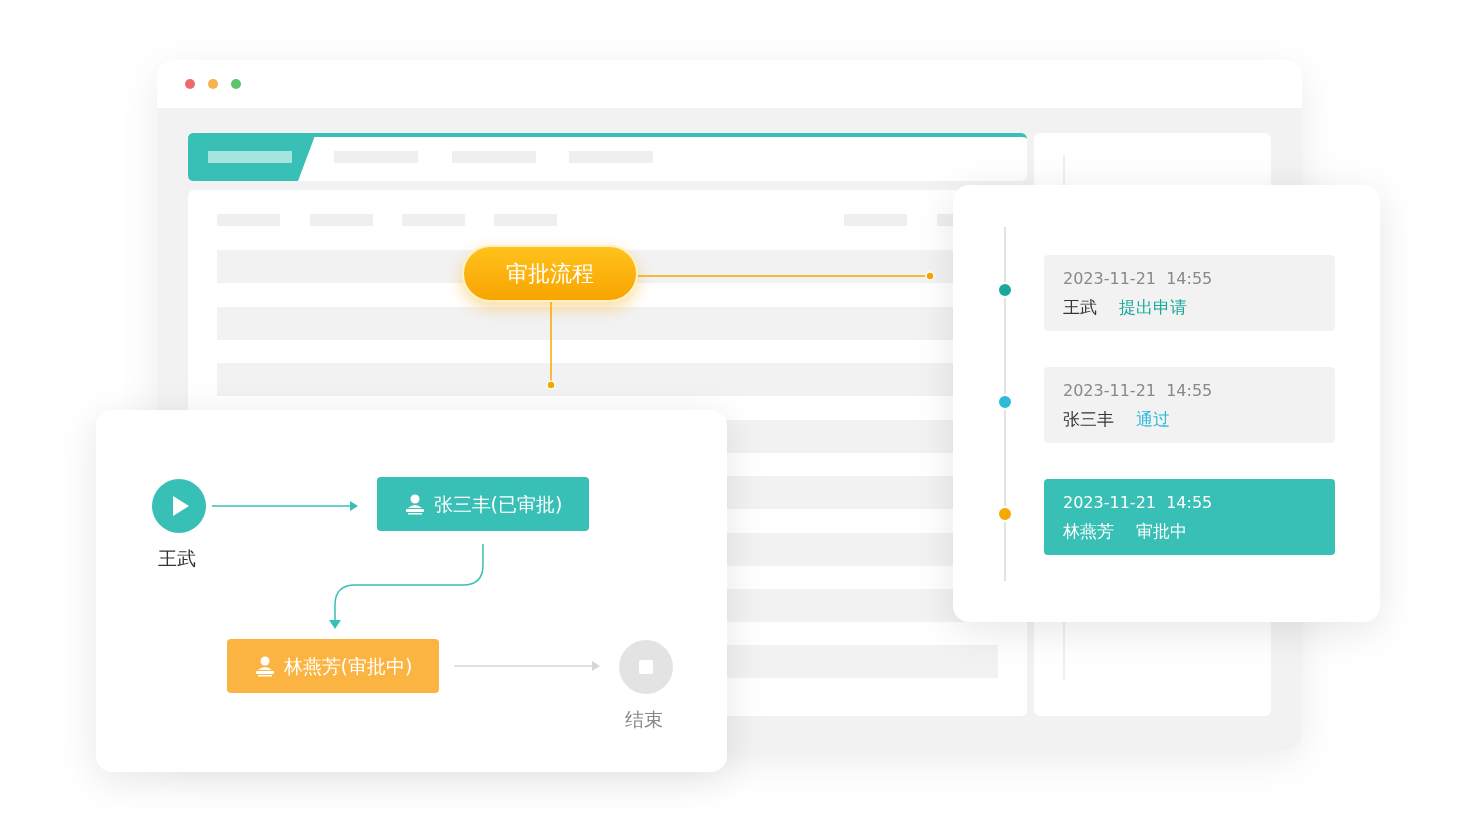 The height and width of the screenshot is (834, 1460). What do you see at coordinates (1088, 531) in the screenshot?
I see `entry-name: 林燕芳` at bounding box center [1088, 531].